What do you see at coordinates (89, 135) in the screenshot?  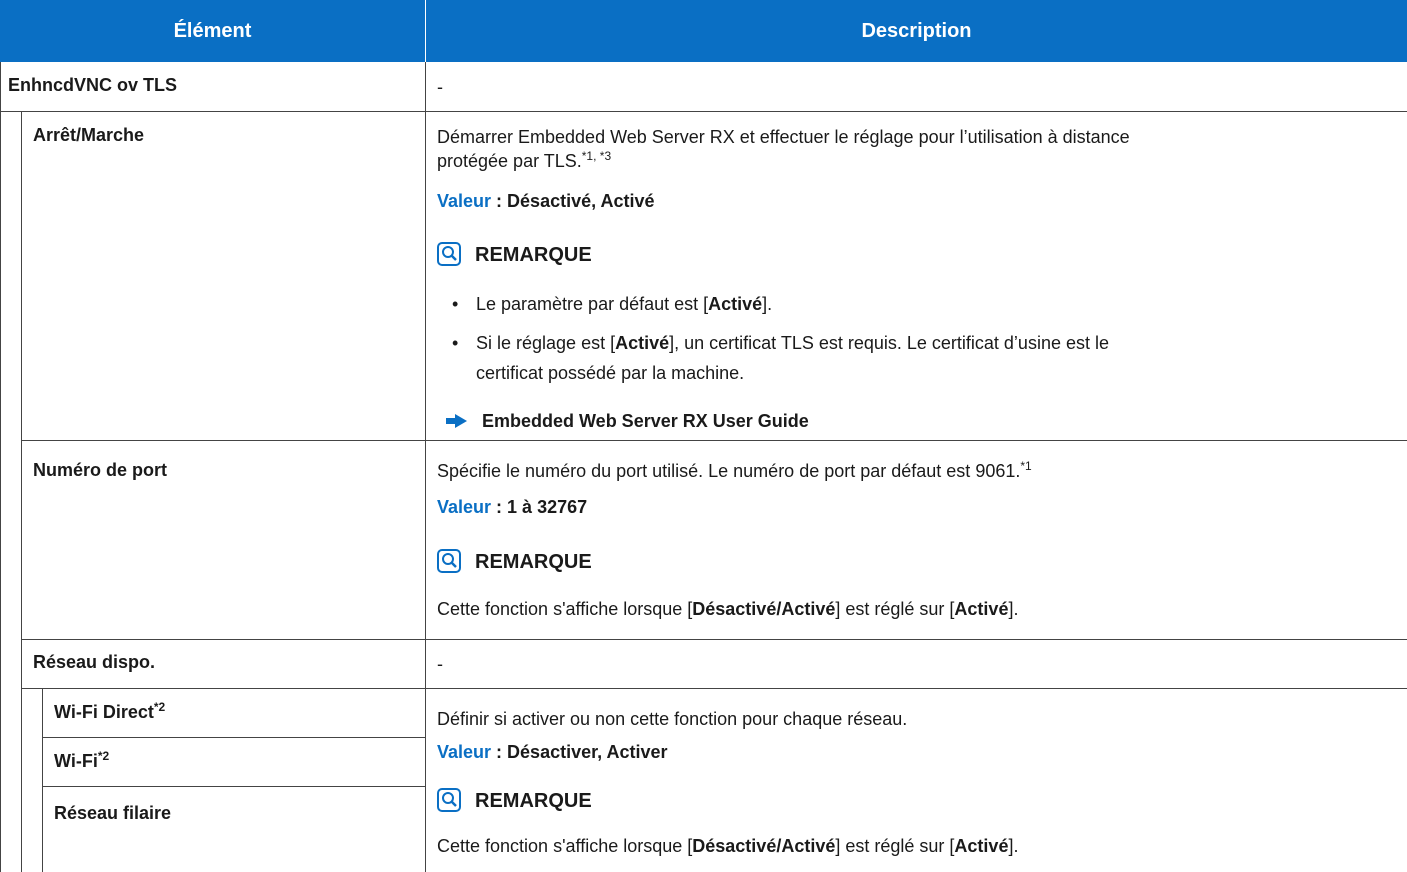 I see `row-label-on-off: Arrêt/Marche` at bounding box center [89, 135].